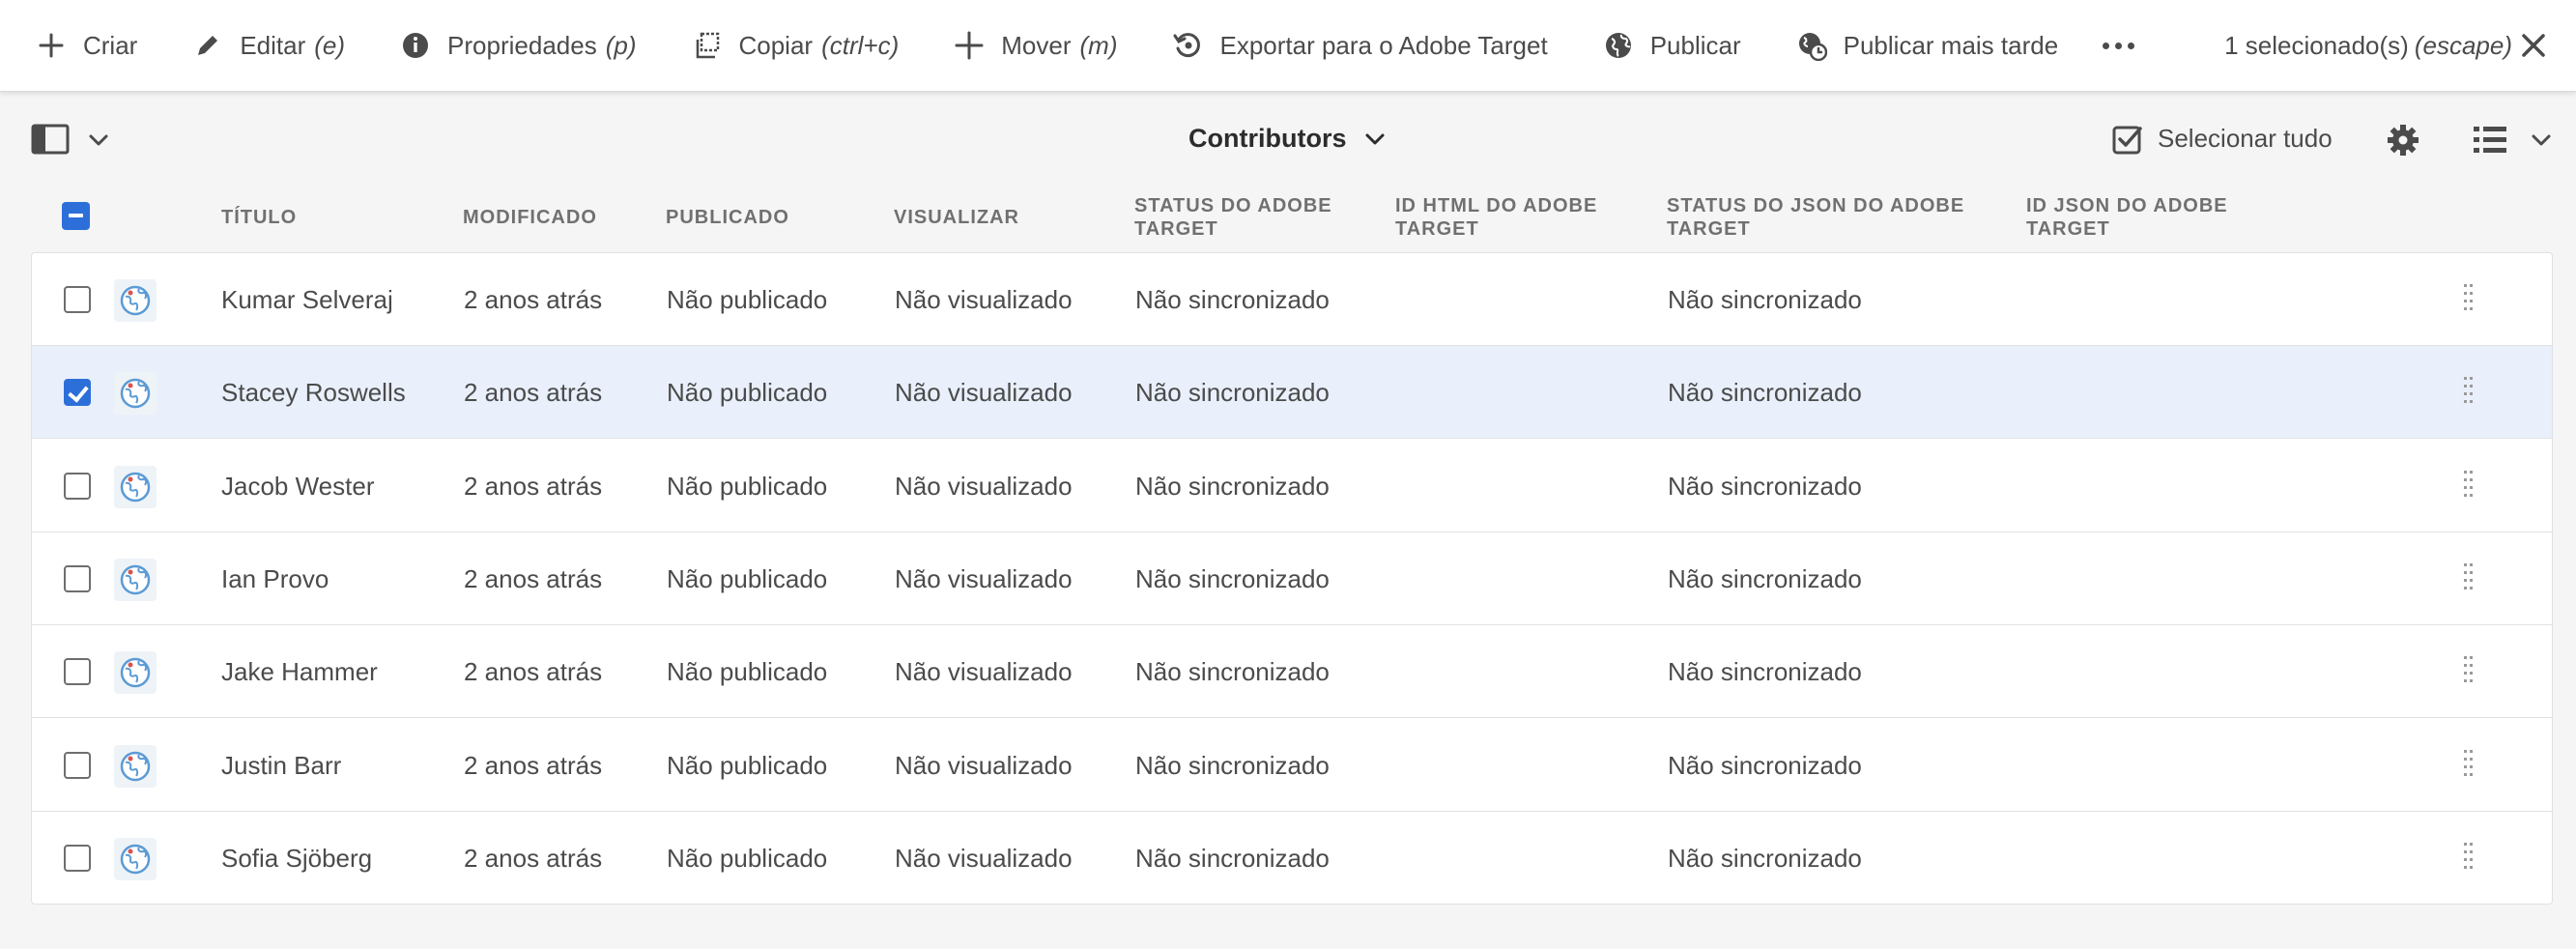  Describe the element at coordinates (273, 45) in the screenshot. I see `edit-label: Editar` at that location.